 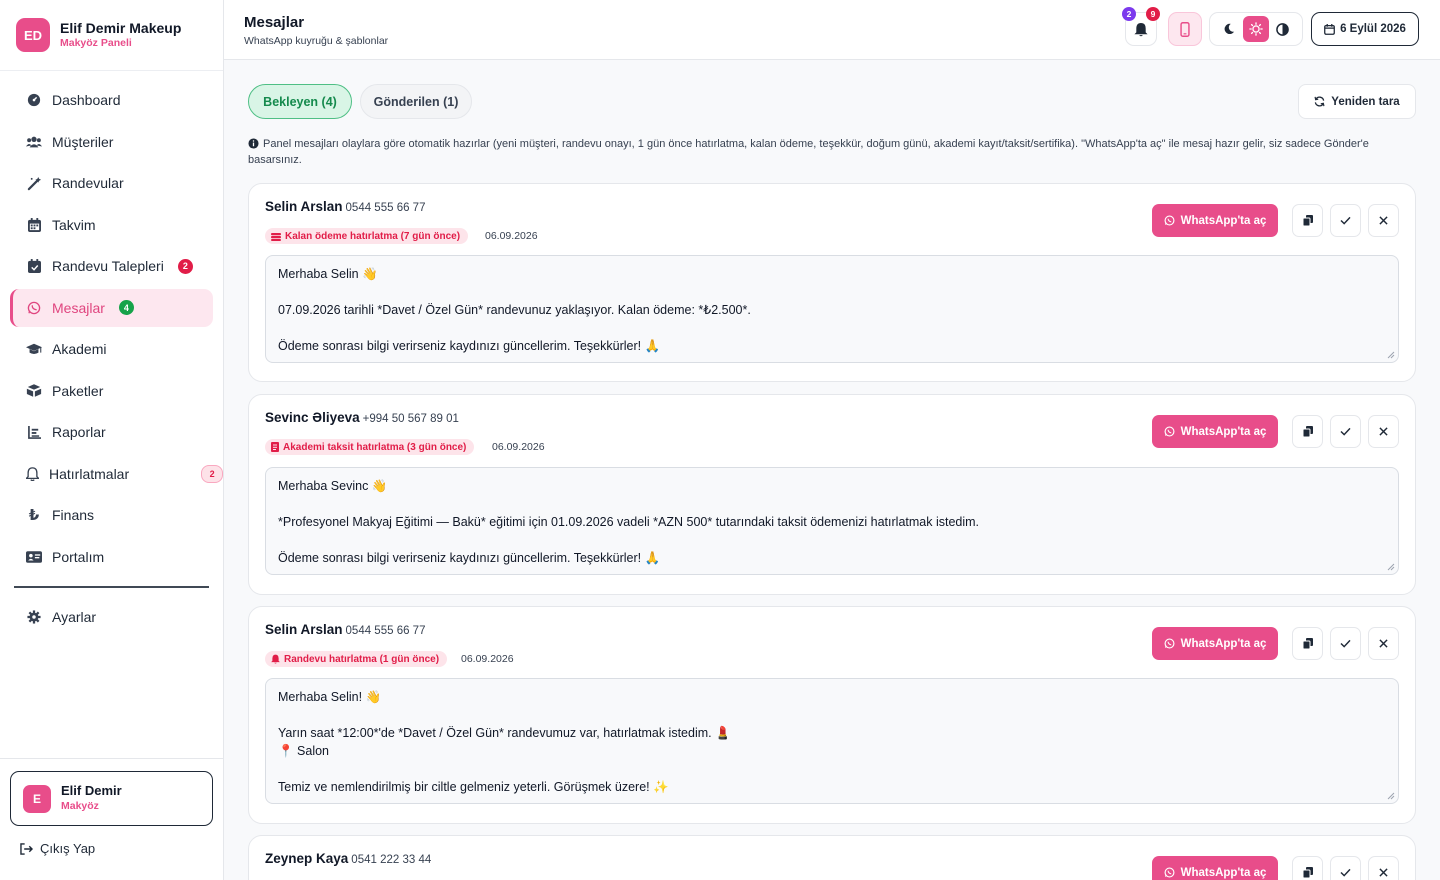 I want to click on sidebar-item-raporlar: Raporlar, so click(x=111, y=432).